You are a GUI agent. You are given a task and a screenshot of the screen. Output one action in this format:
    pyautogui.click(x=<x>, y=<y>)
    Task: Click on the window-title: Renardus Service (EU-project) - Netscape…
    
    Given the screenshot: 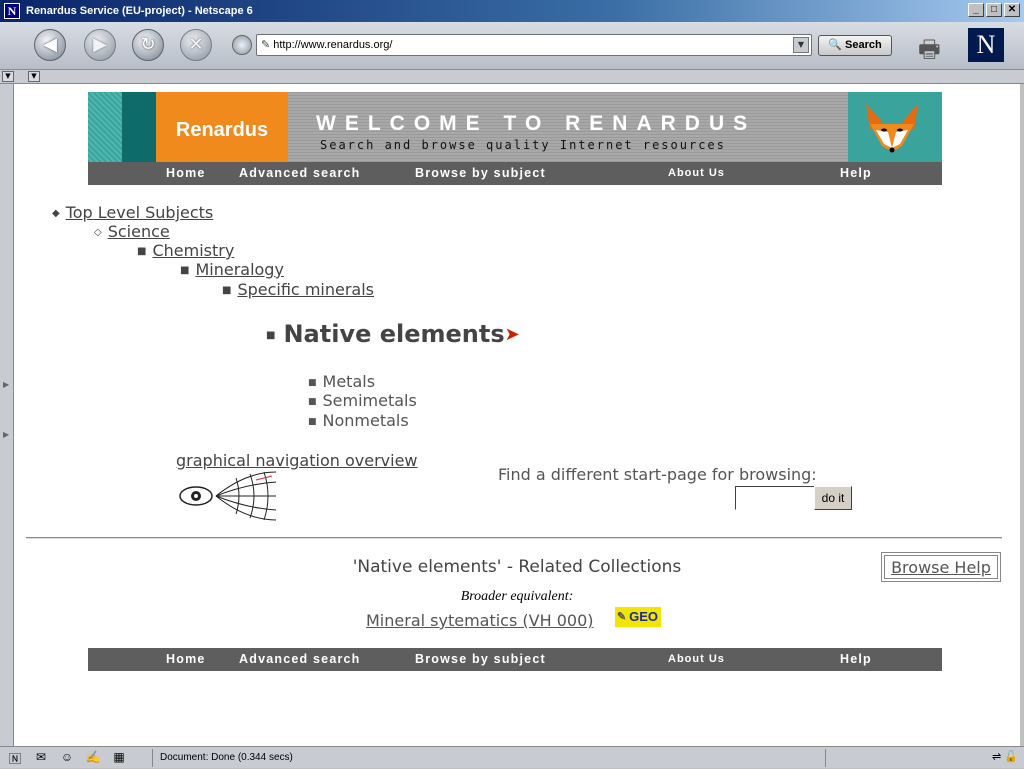 What is the action you would take?
    pyautogui.click(x=139, y=11)
    